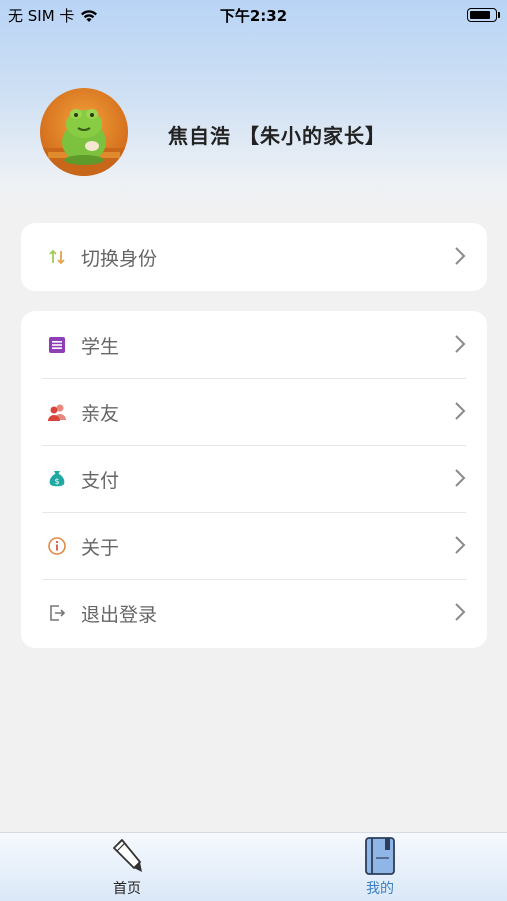 This screenshot has height=901, width=507. What do you see at coordinates (480, 15) in the screenshot?
I see `battery-fill` at bounding box center [480, 15].